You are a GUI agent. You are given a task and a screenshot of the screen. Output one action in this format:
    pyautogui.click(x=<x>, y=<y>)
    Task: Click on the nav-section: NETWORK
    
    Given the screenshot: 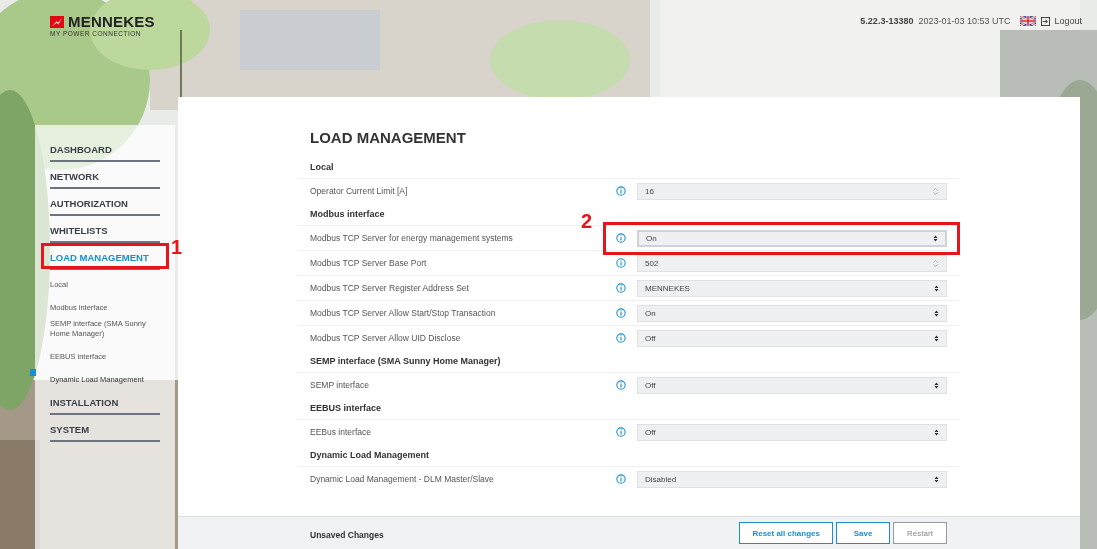 What is the action you would take?
    pyautogui.click(x=75, y=176)
    